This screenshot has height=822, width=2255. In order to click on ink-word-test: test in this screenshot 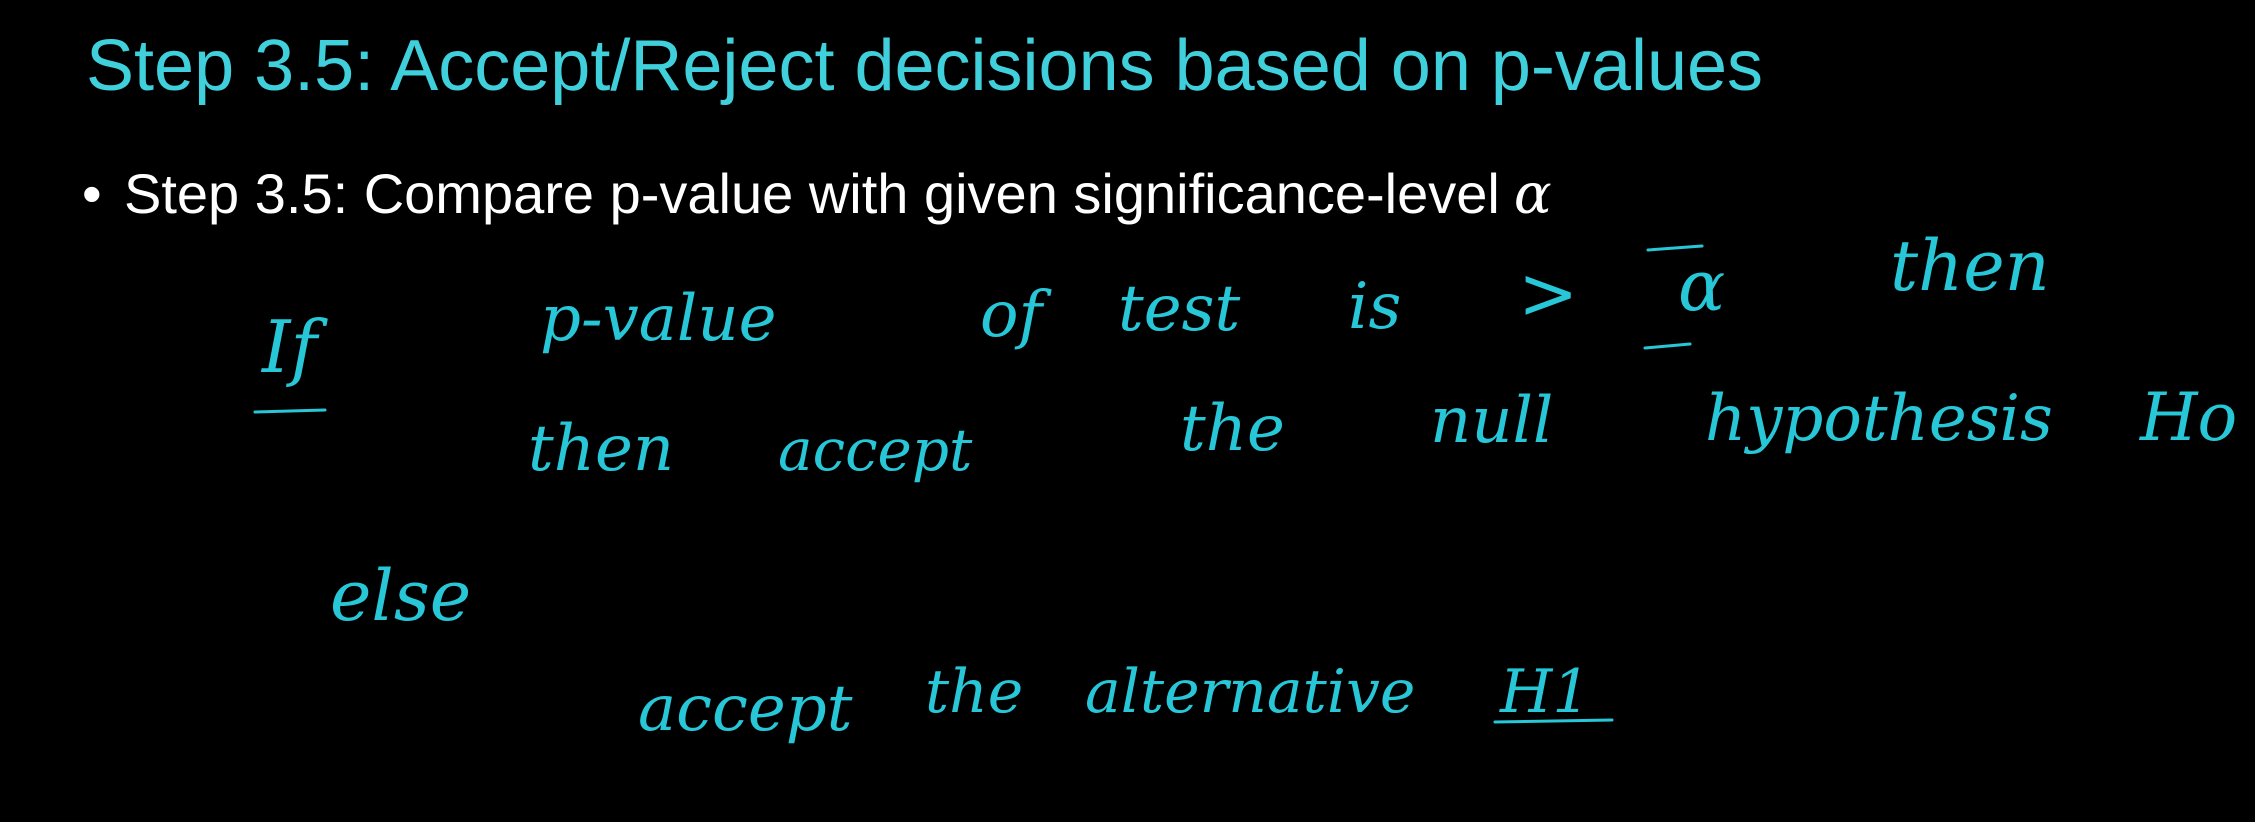, I will do `click(1179, 309)`.